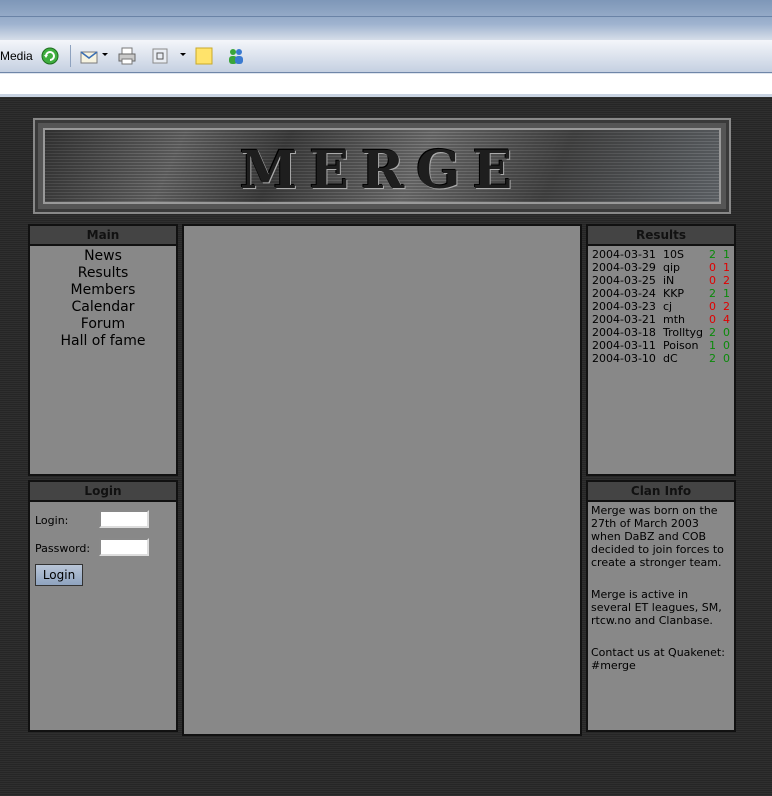 This screenshot has height=796, width=772. What do you see at coordinates (63, 548) in the screenshot?
I see `password-label: Password:` at bounding box center [63, 548].